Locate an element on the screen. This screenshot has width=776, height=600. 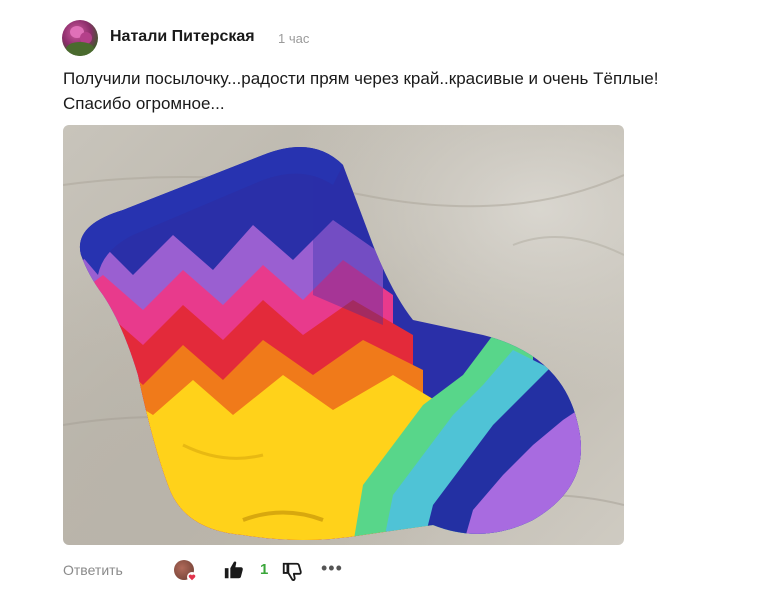
comment-actions: Ответить 1 ••• is located at coordinates (413, 571).